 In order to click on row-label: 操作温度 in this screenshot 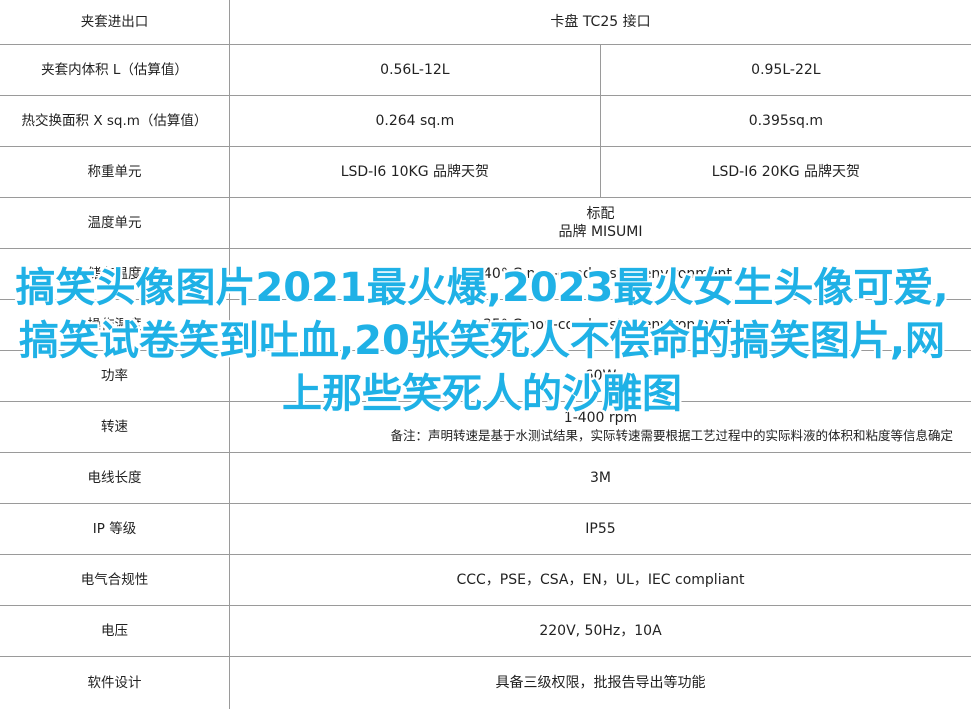, I will do `click(115, 325)`.